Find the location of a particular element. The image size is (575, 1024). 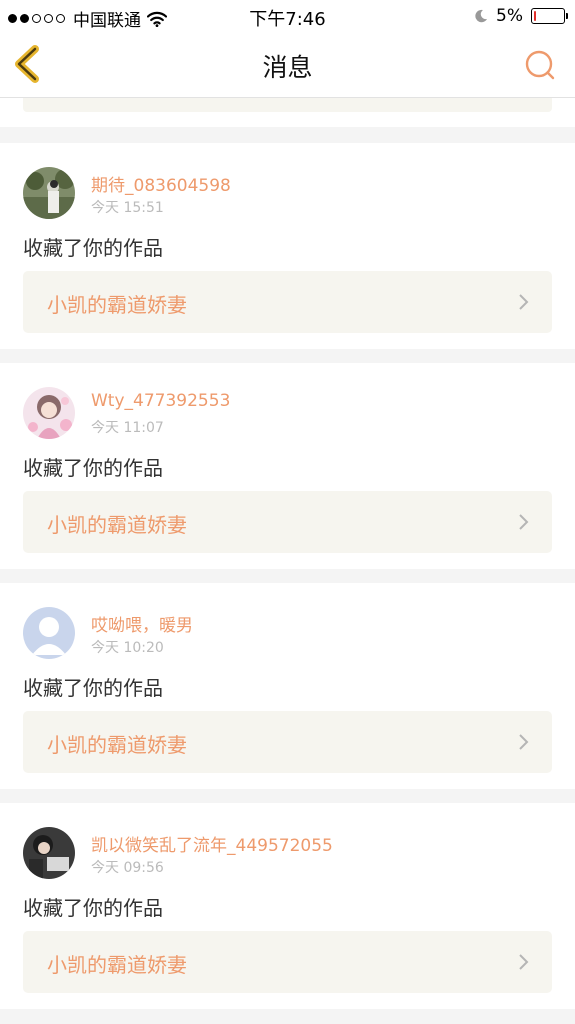

battery-level is located at coordinates (535, 16).